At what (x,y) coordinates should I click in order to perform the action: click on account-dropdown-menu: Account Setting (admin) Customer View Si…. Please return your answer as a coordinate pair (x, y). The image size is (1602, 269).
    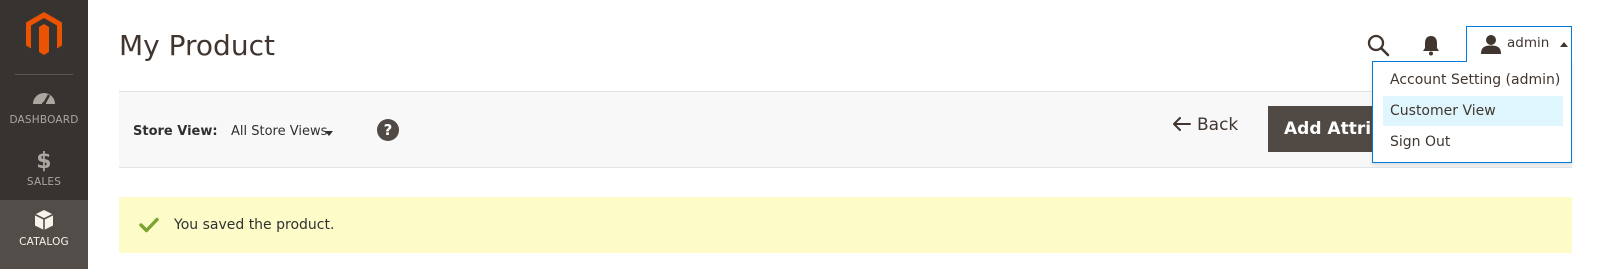
    Looking at the image, I should click on (1472, 112).